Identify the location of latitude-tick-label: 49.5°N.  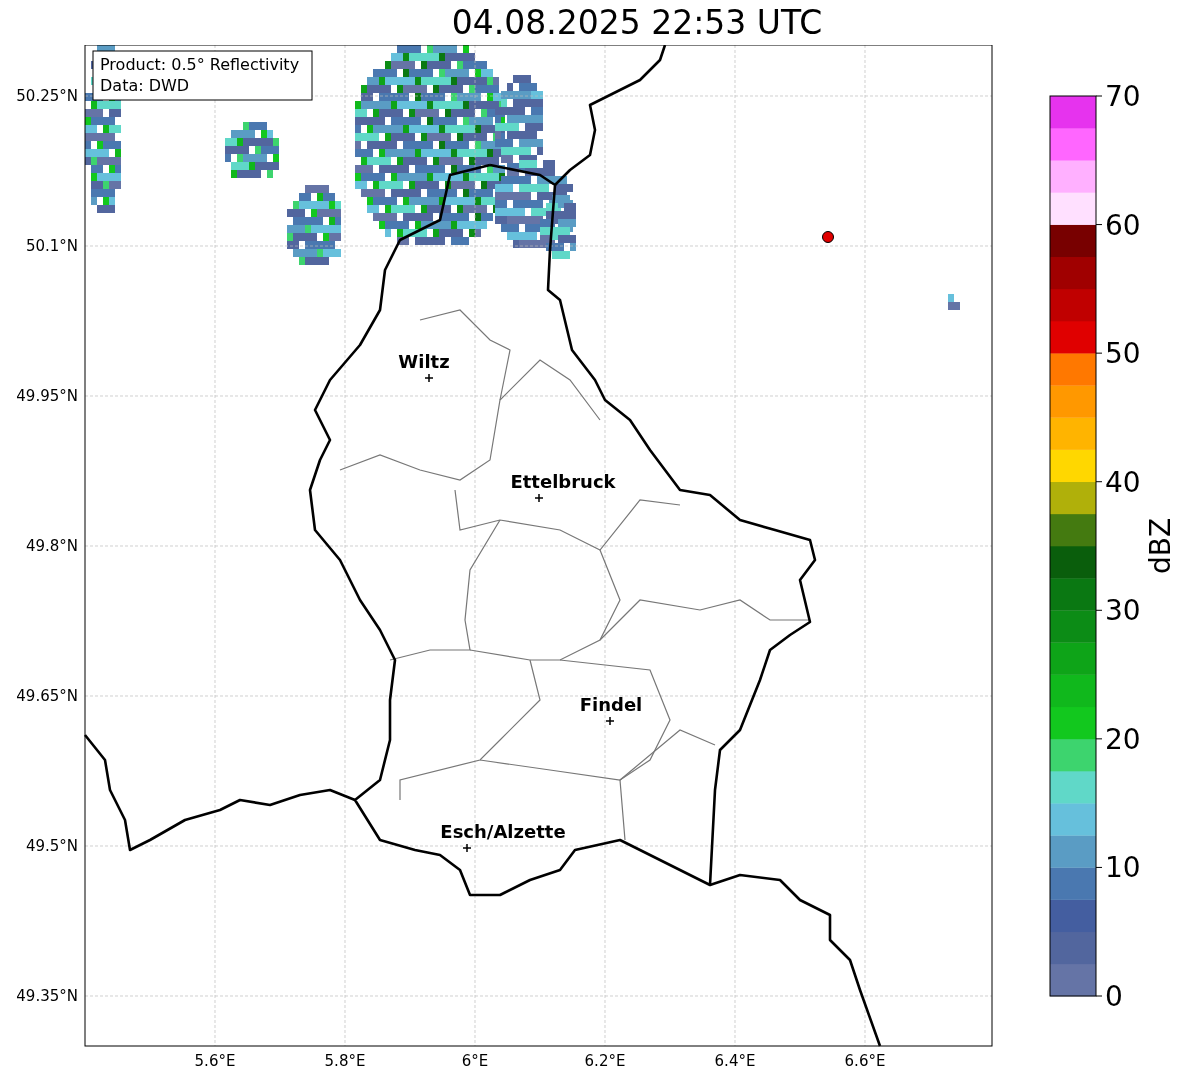
(51, 846).